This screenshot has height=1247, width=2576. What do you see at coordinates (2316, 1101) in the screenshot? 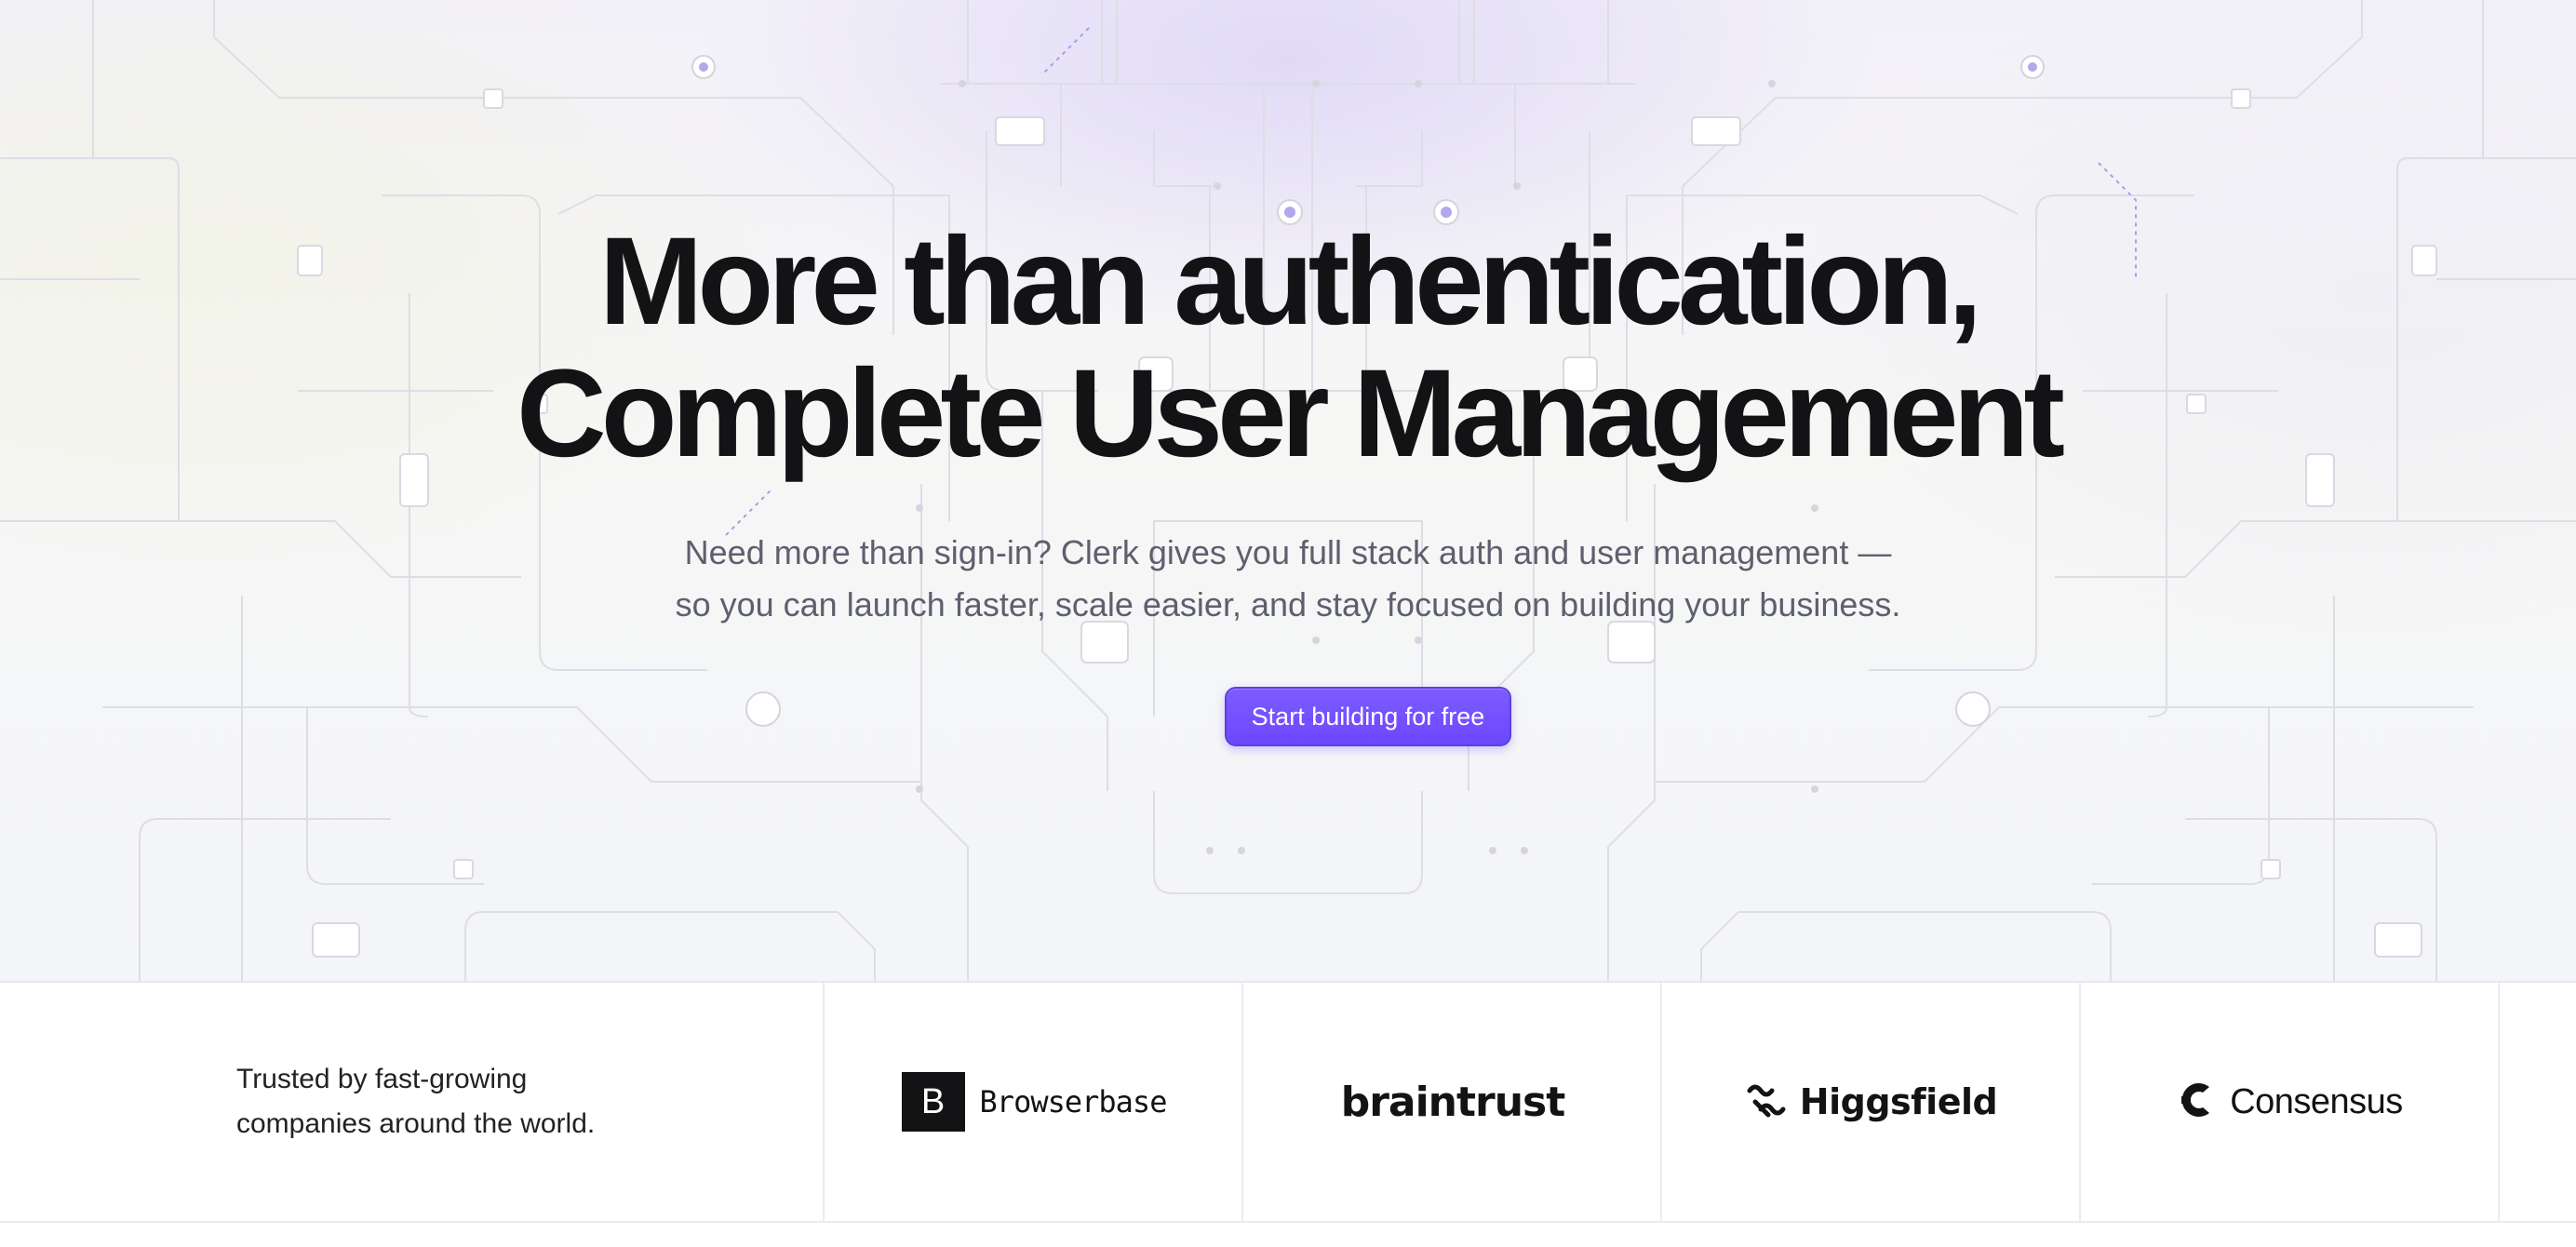
I see `logo-consensus-name: Consensus` at bounding box center [2316, 1101].